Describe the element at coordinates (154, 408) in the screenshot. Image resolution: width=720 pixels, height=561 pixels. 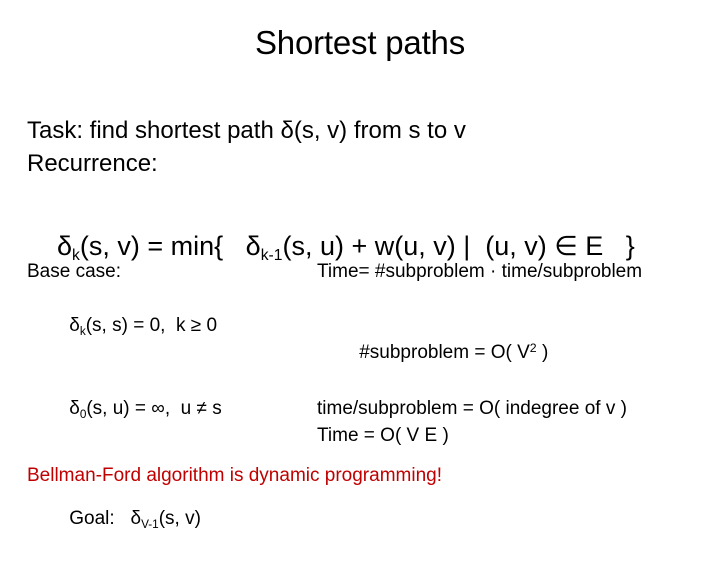
I see `base-2-rest: (s, u) = ∞, u ≠ s` at that location.